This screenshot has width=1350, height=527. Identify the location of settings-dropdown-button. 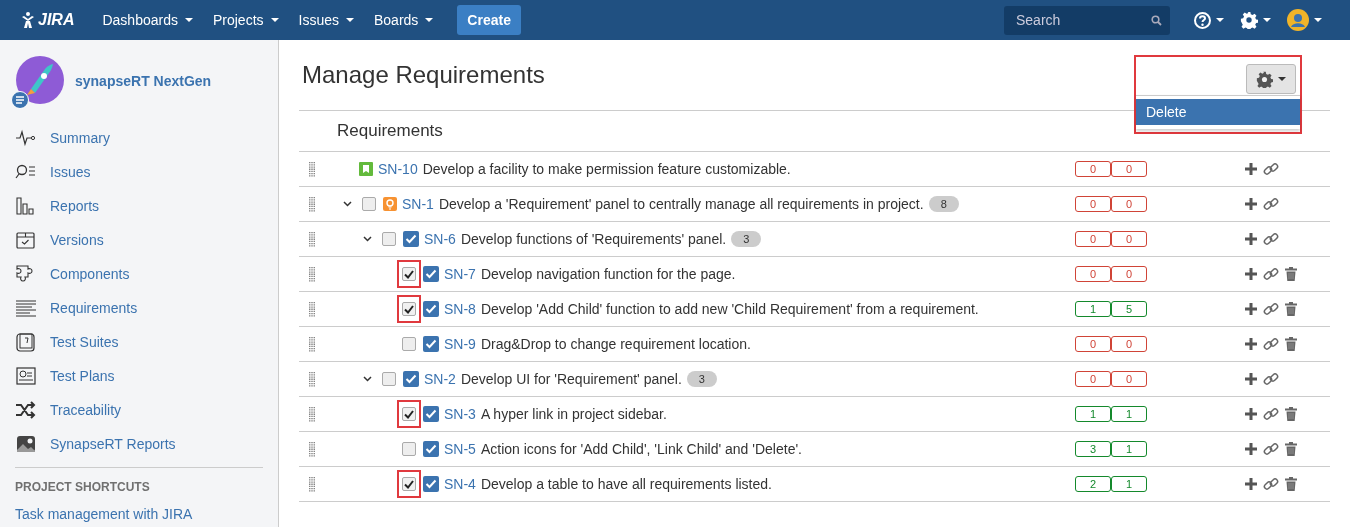
(1271, 79).